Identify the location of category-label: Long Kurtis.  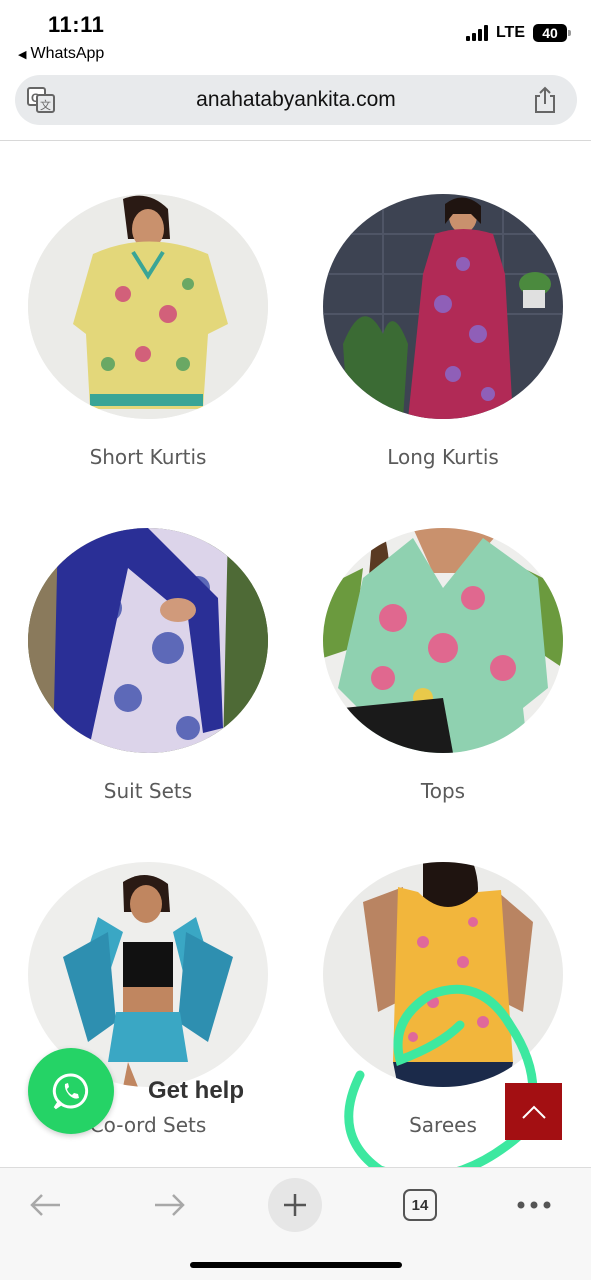
(443, 457).